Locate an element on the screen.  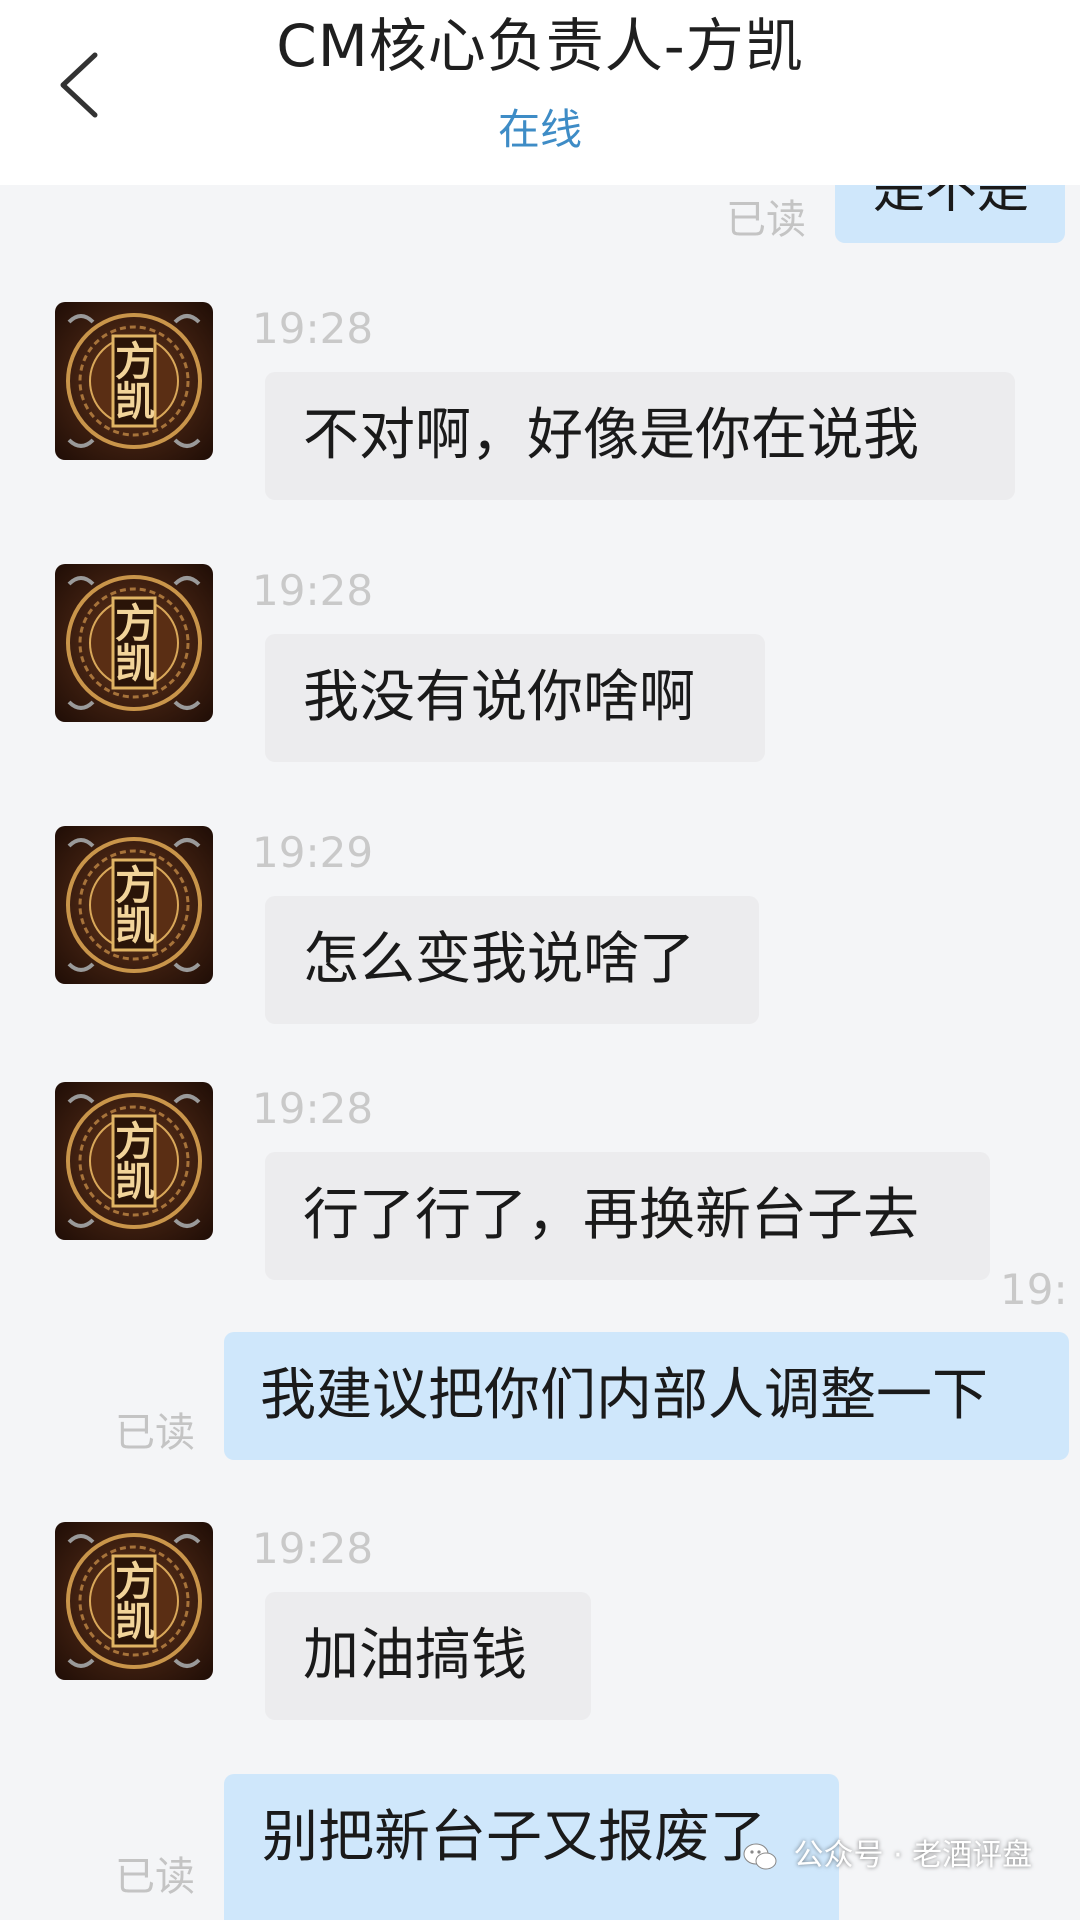
message-text: 是不是 is located at coordinates (951, 190).